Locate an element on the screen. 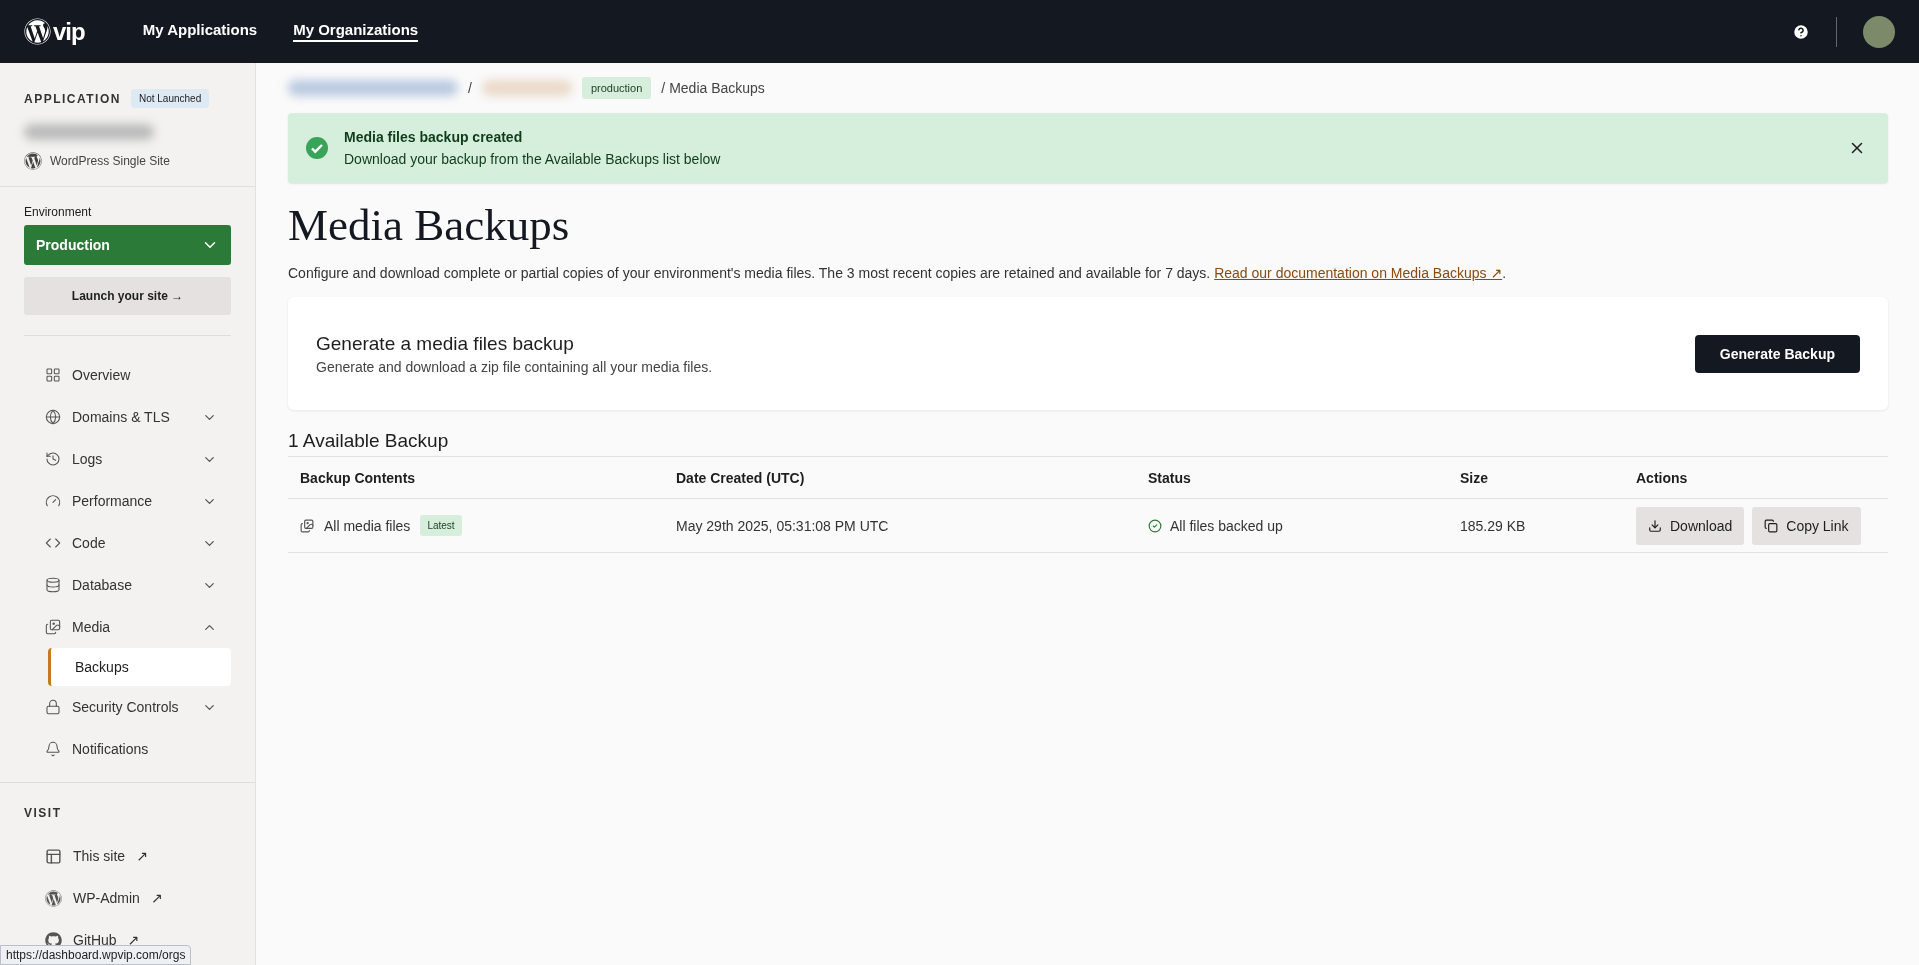  section-label: VISIT is located at coordinates (43, 813).